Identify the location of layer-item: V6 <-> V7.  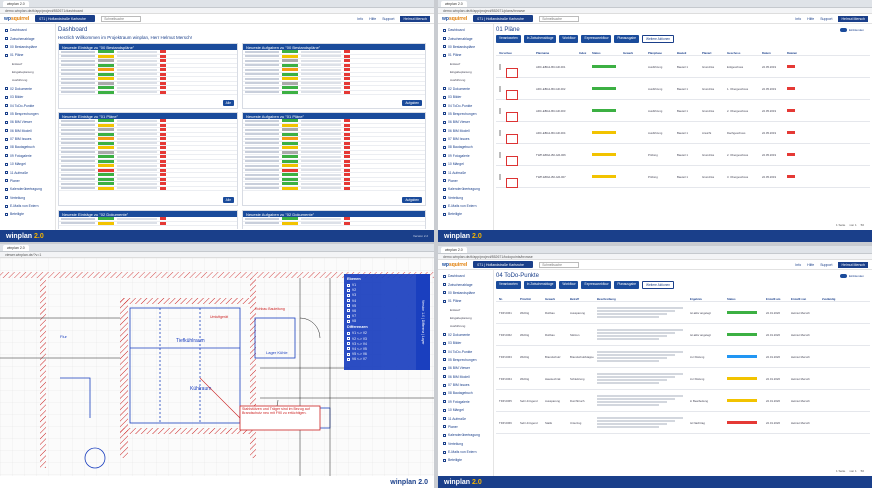
(380, 359).